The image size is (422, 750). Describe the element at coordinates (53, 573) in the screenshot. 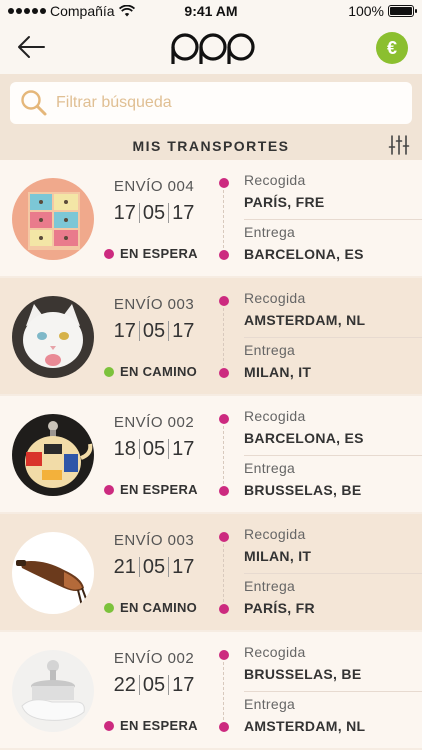

I see `ham-leg-image` at that location.